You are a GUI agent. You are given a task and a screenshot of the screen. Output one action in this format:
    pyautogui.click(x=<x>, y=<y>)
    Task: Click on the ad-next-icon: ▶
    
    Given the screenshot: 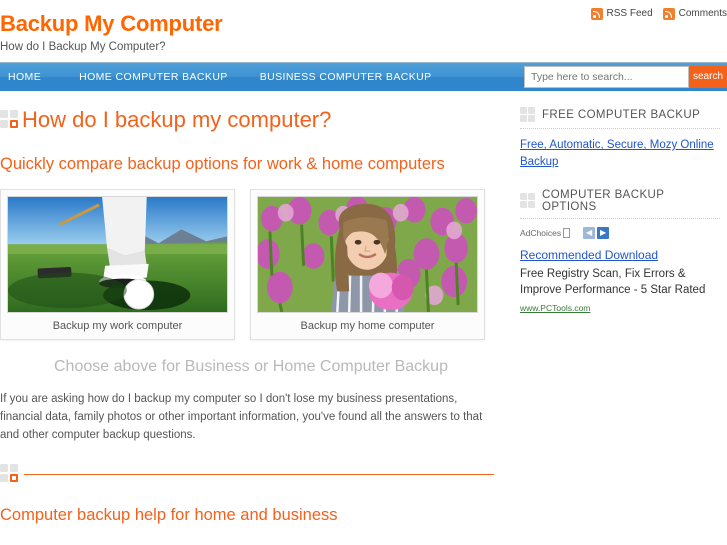 What is the action you would take?
    pyautogui.click(x=603, y=233)
    